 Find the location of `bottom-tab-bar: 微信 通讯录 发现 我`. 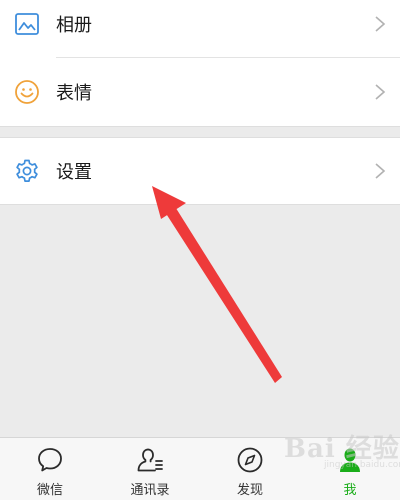

bottom-tab-bar: 微信 通讯录 发现 我 is located at coordinates (200, 468).